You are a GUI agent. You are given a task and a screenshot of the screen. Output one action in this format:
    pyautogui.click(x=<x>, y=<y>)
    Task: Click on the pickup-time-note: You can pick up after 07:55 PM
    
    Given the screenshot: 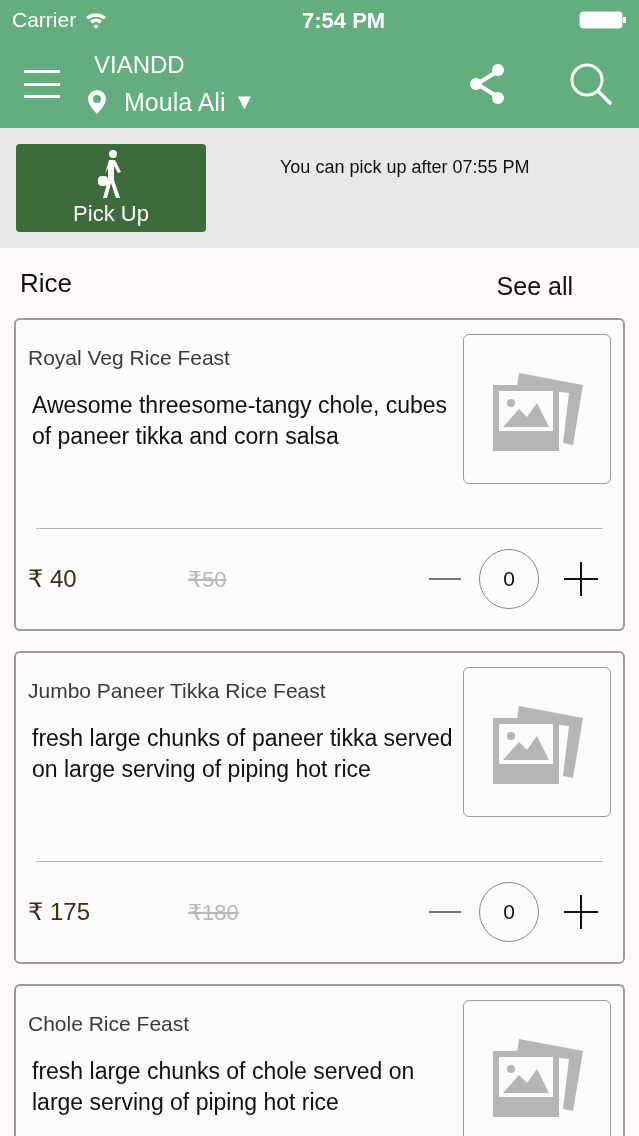 What is the action you would take?
    pyautogui.click(x=405, y=167)
    